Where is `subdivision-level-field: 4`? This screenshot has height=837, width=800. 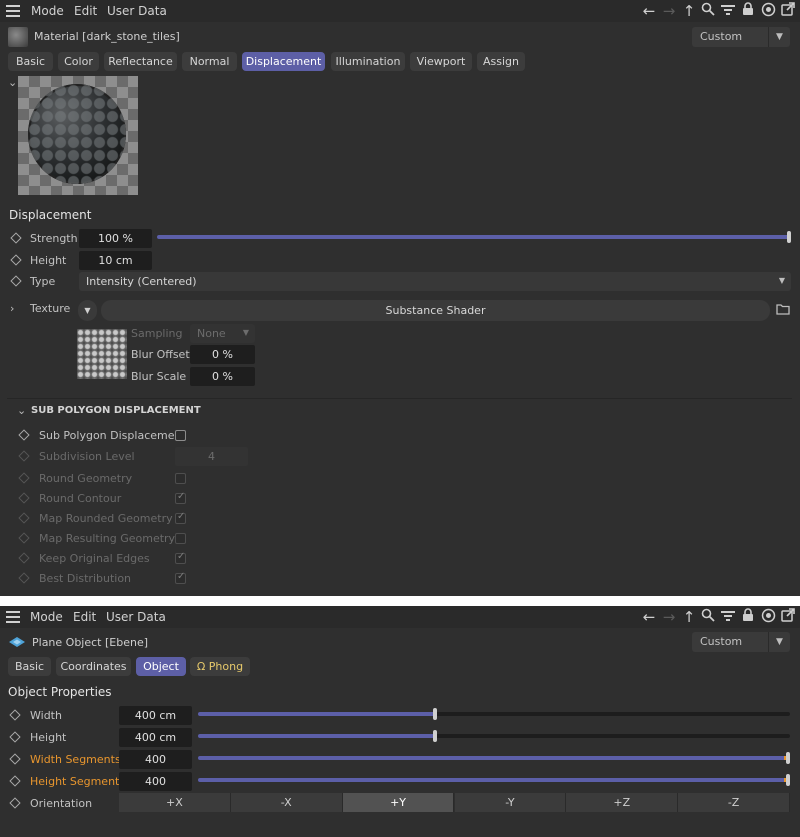
subdivision-level-field: 4 is located at coordinates (211, 456).